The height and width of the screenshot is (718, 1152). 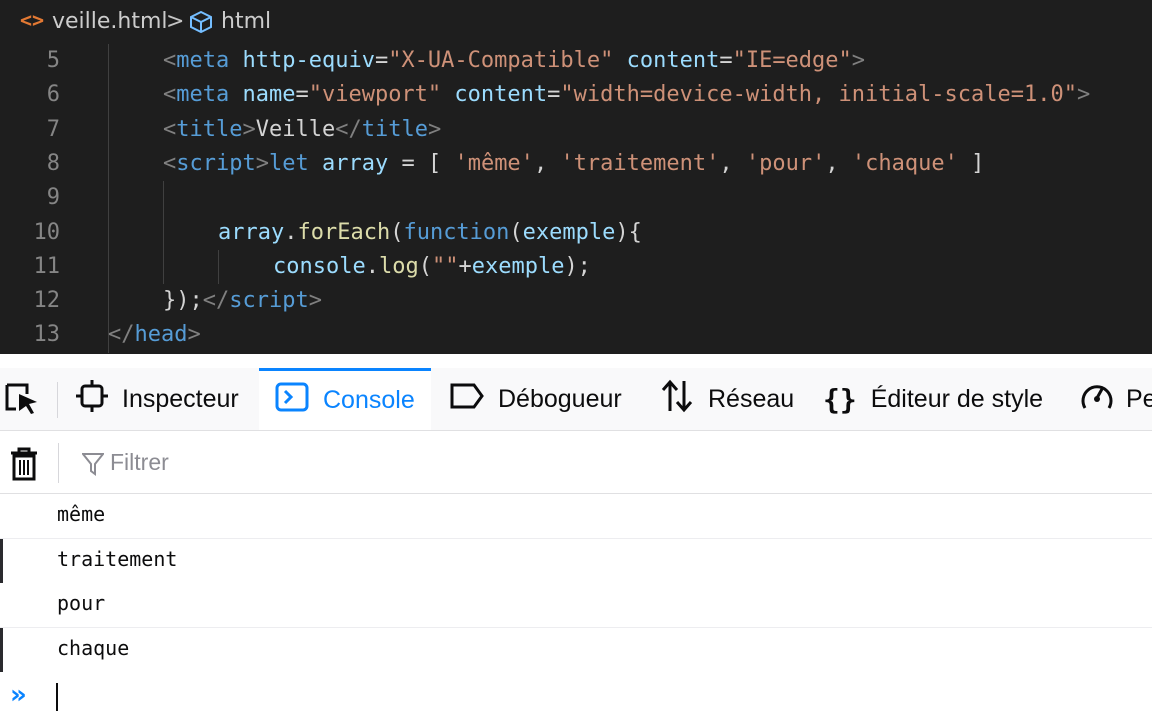 What do you see at coordinates (47, 232) in the screenshot?
I see `line-number: 10` at bounding box center [47, 232].